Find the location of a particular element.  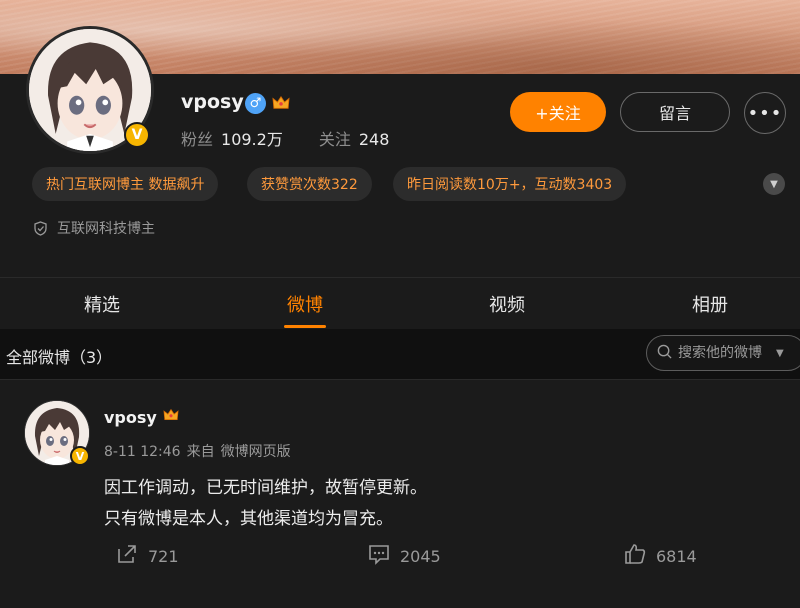

tab-featured: 精选 is located at coordinates (102, 304).